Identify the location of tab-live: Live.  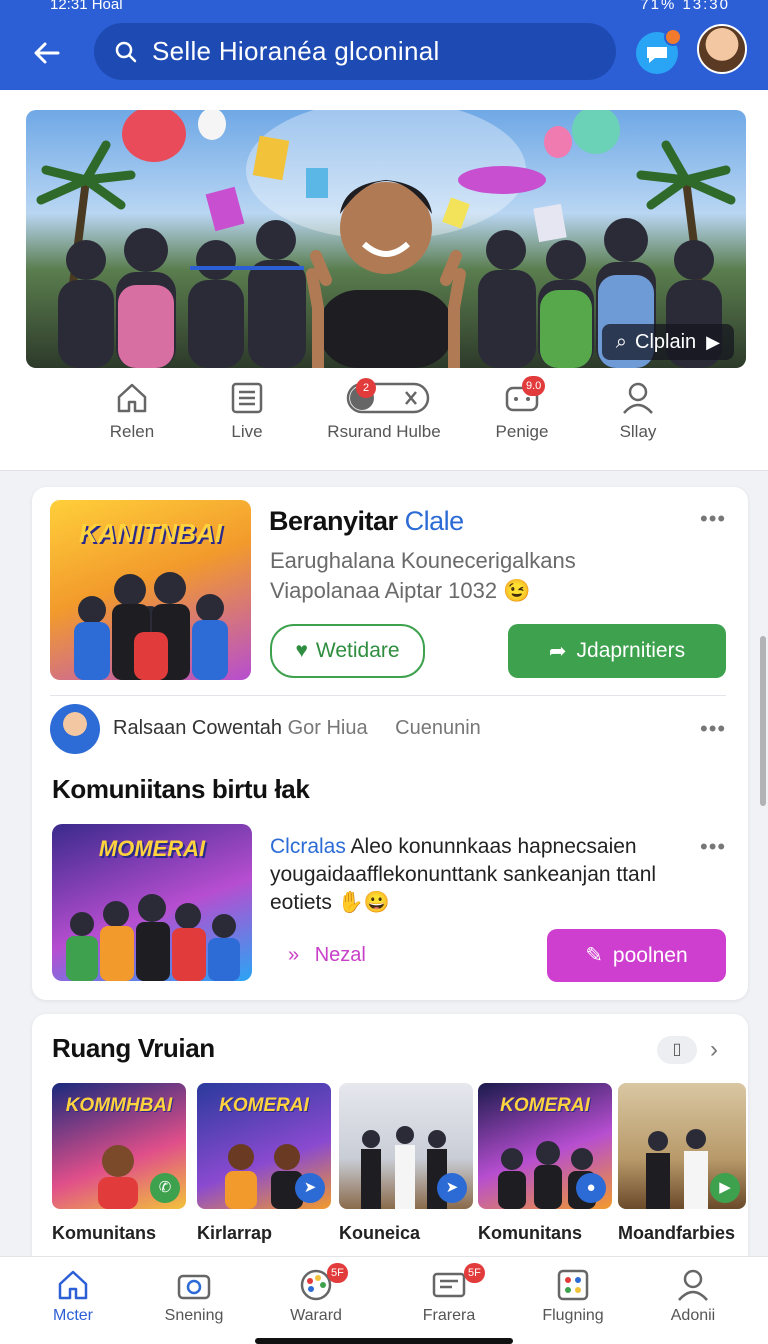
(247, 424).